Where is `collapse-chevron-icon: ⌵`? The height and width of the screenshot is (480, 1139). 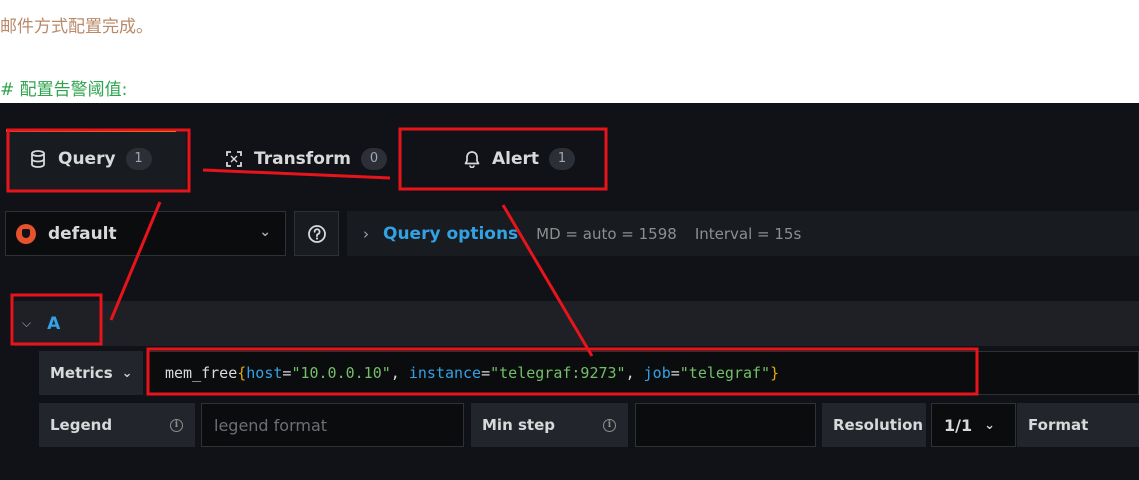
collapse-chevron-icon: ⌵ is located at coordinates (26, 323).